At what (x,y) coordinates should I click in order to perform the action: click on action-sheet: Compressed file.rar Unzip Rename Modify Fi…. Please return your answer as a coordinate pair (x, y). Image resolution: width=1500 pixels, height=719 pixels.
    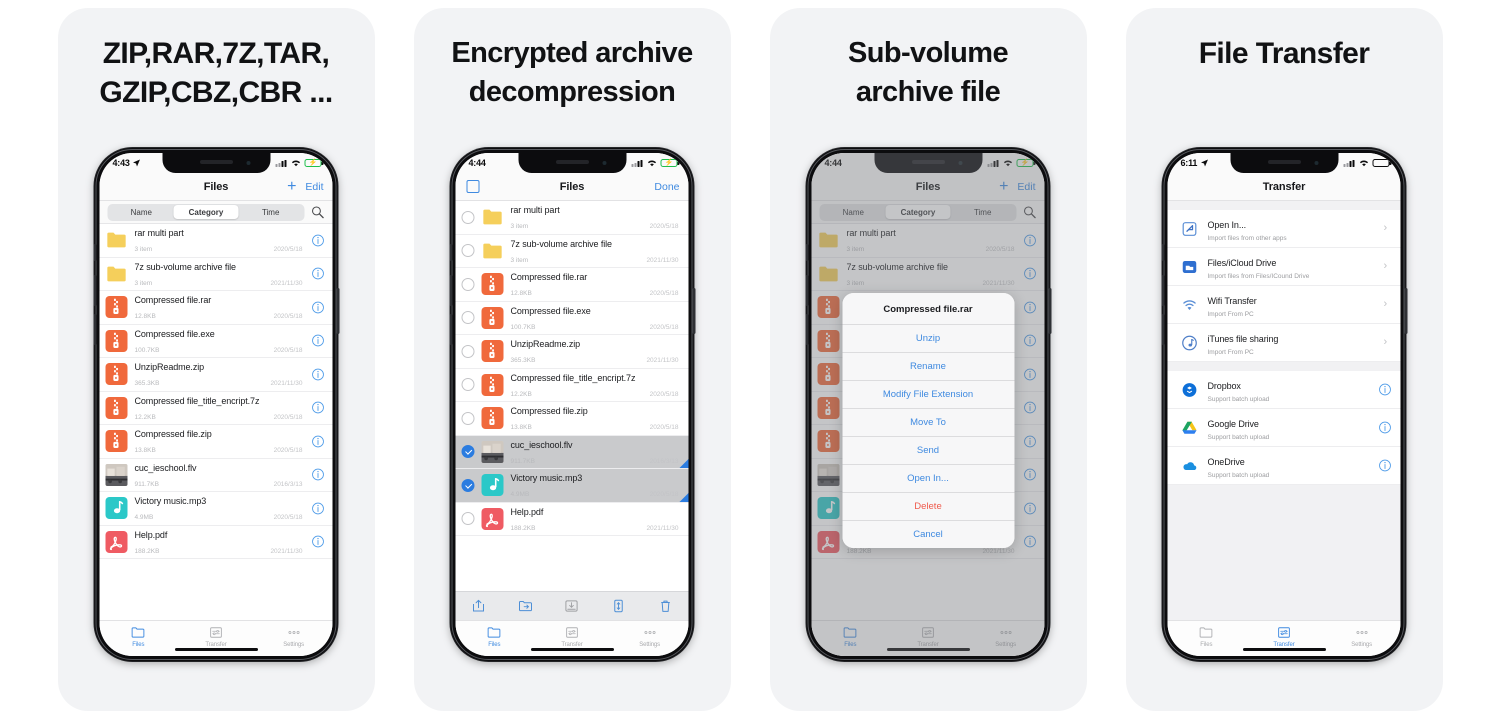
    Looking at the image, I should click on (928, 420).